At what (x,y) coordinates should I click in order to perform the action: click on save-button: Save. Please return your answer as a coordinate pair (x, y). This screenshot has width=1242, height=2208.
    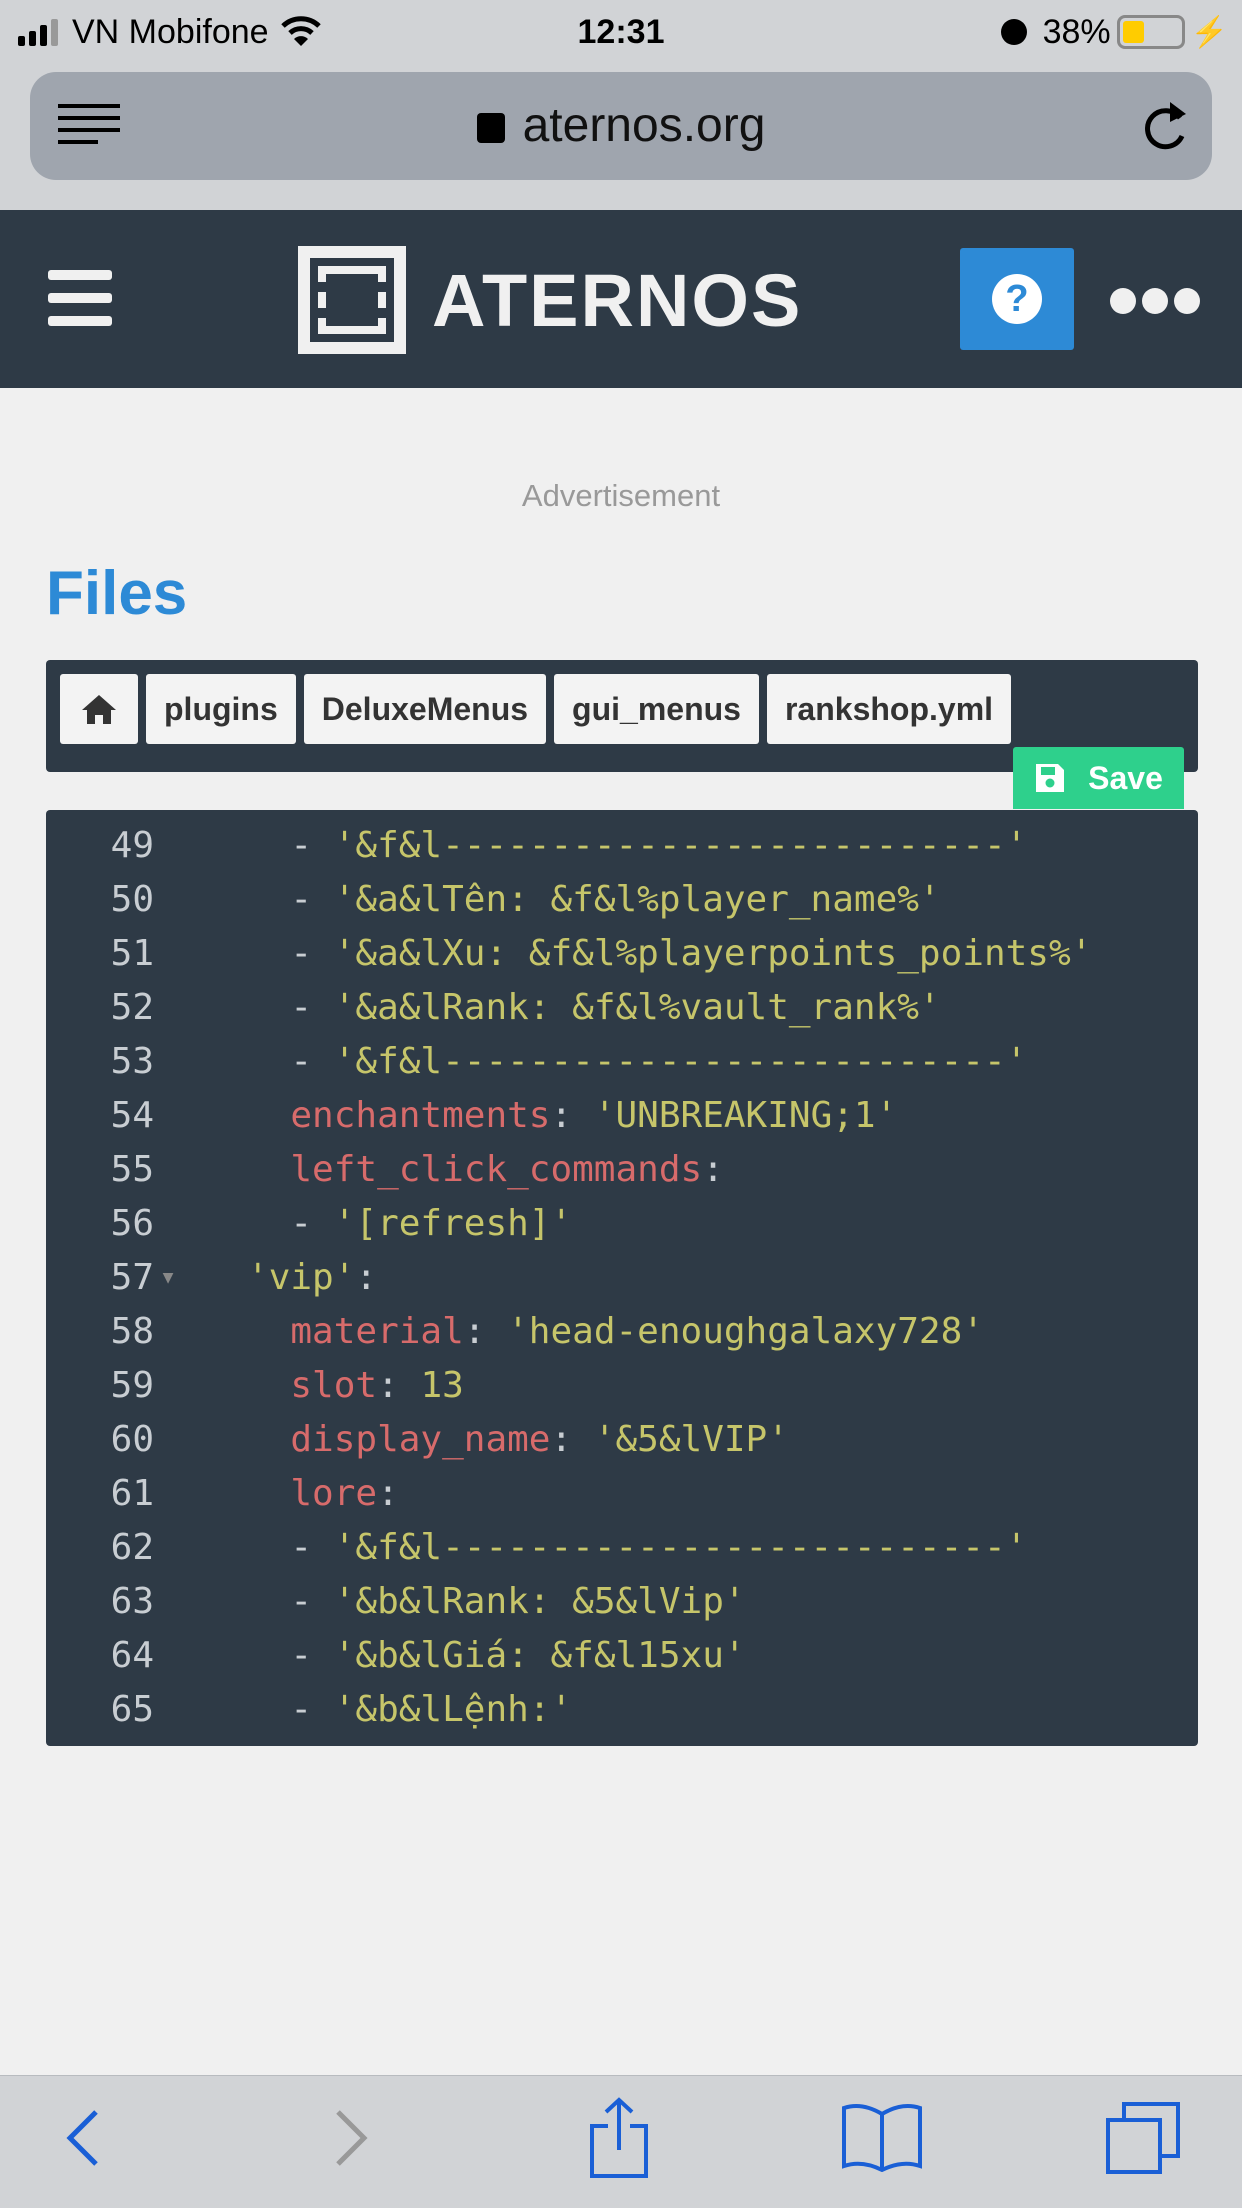
    Looking at the image, I should click on (1098, 778).